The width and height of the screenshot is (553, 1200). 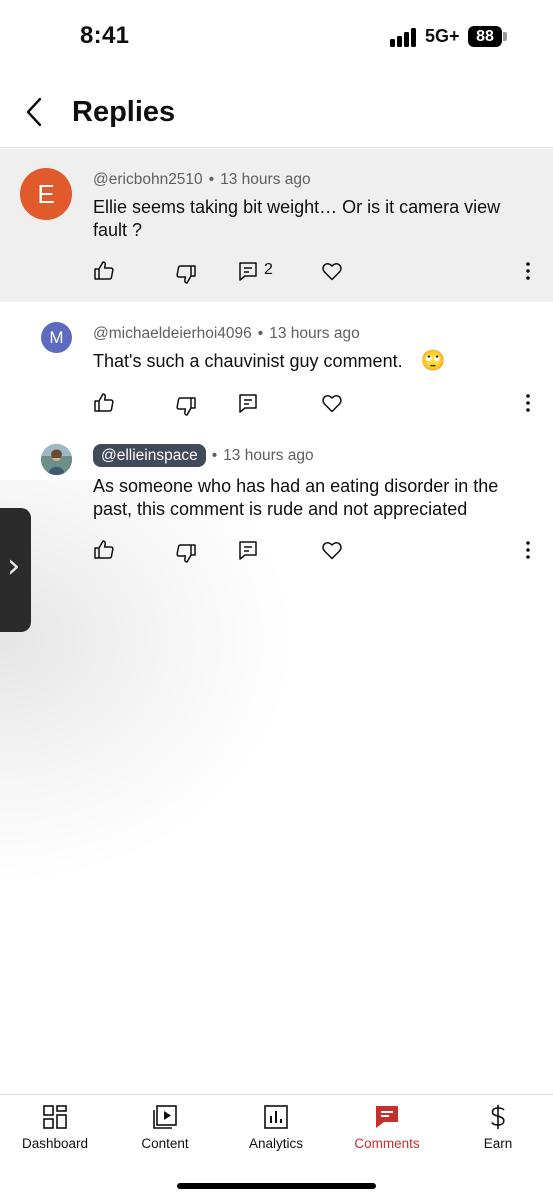 I want to click on nav-label: Content, so click(x=165, y=1143).